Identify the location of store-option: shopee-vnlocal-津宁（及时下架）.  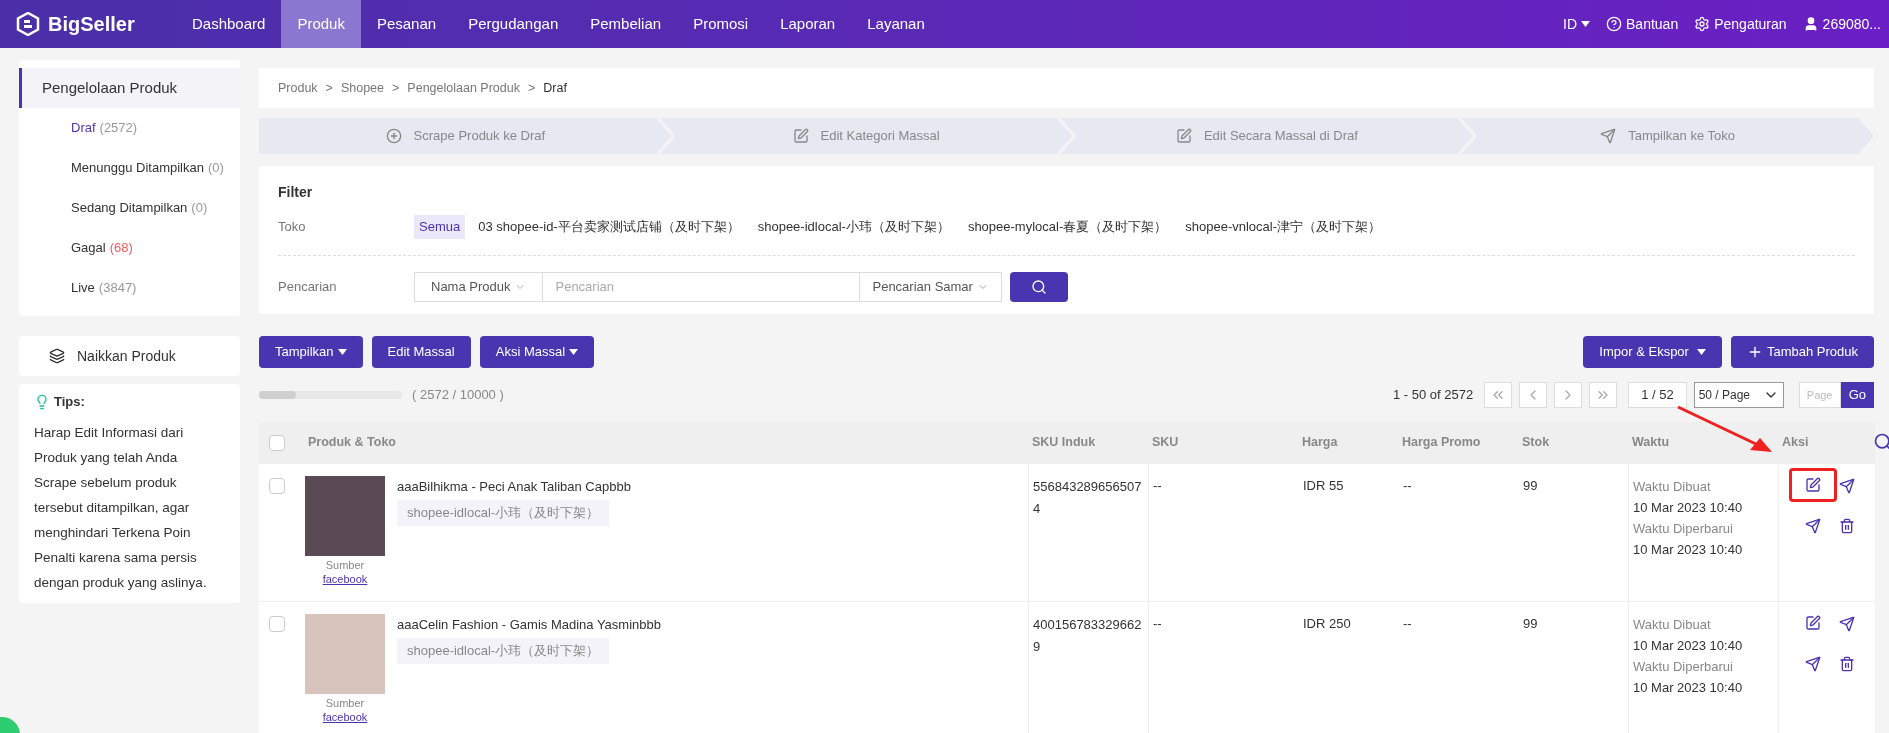
(1283, 227).